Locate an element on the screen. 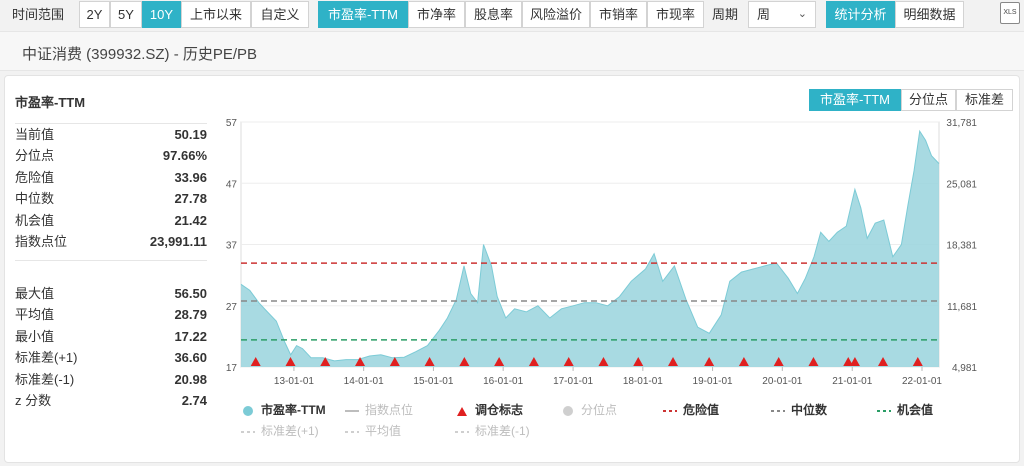 The width and height of the screenshot is (1024, 466). range-custom-button: 自定义 is located at coordinates (280, 14).